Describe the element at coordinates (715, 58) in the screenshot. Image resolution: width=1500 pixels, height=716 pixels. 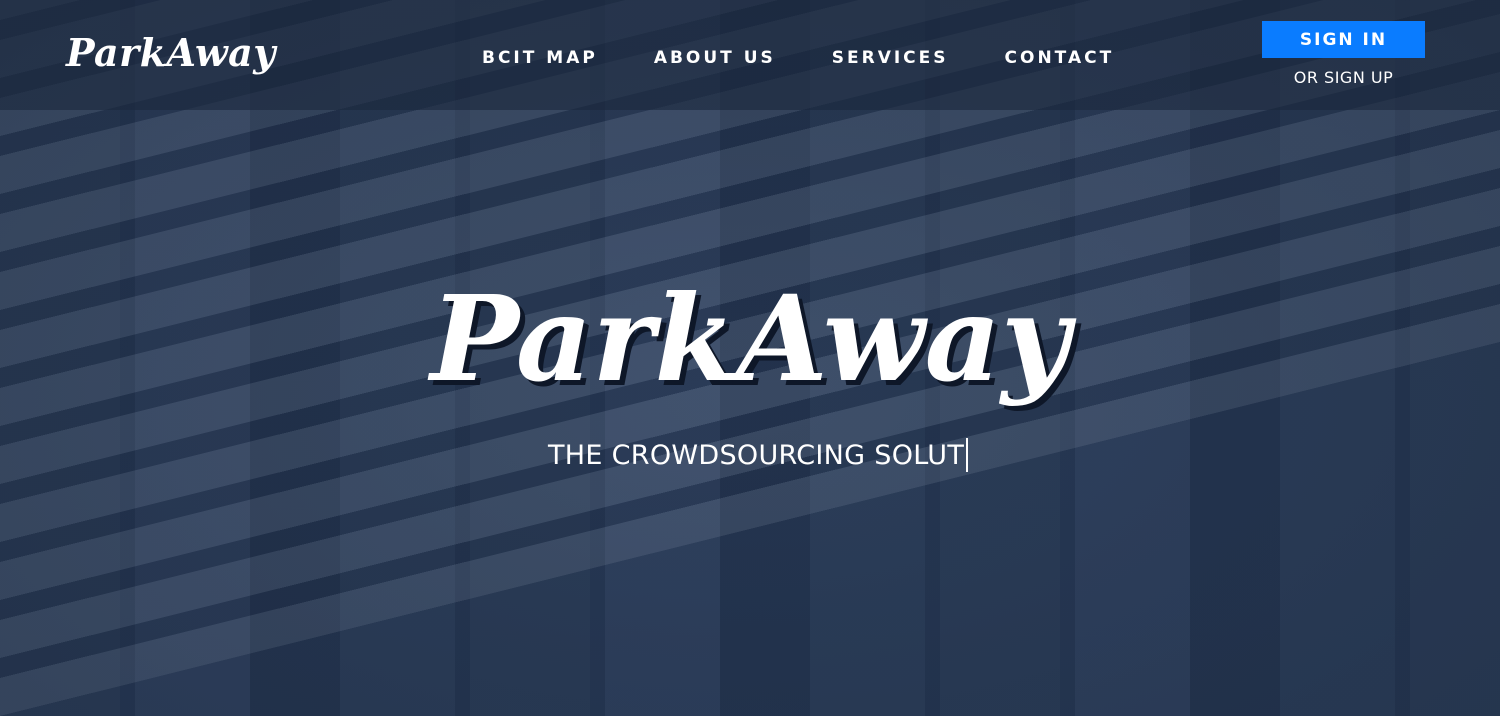
I see `nav-link-about-us: ABOUT US` at that location.